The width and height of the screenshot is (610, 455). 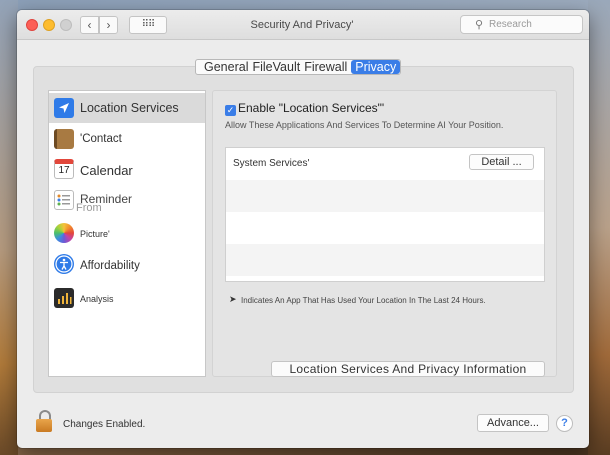 I want to click on calendar-icon: 17, so click(x=64, y=169).